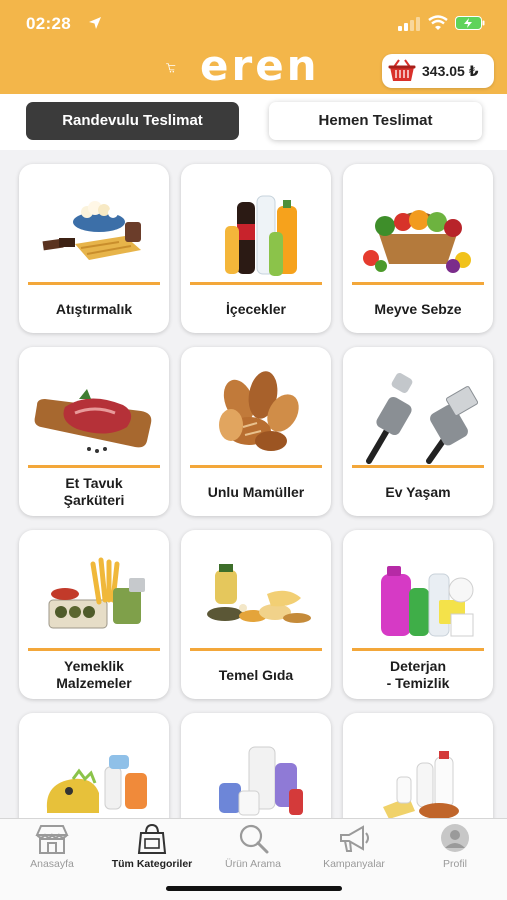 The image size is (507, 900). What do you see at coordinates (354, 864) in the screenshot?
I see `nav-campaigns-label: Kampanyalar` at bounding box center [354, 864].